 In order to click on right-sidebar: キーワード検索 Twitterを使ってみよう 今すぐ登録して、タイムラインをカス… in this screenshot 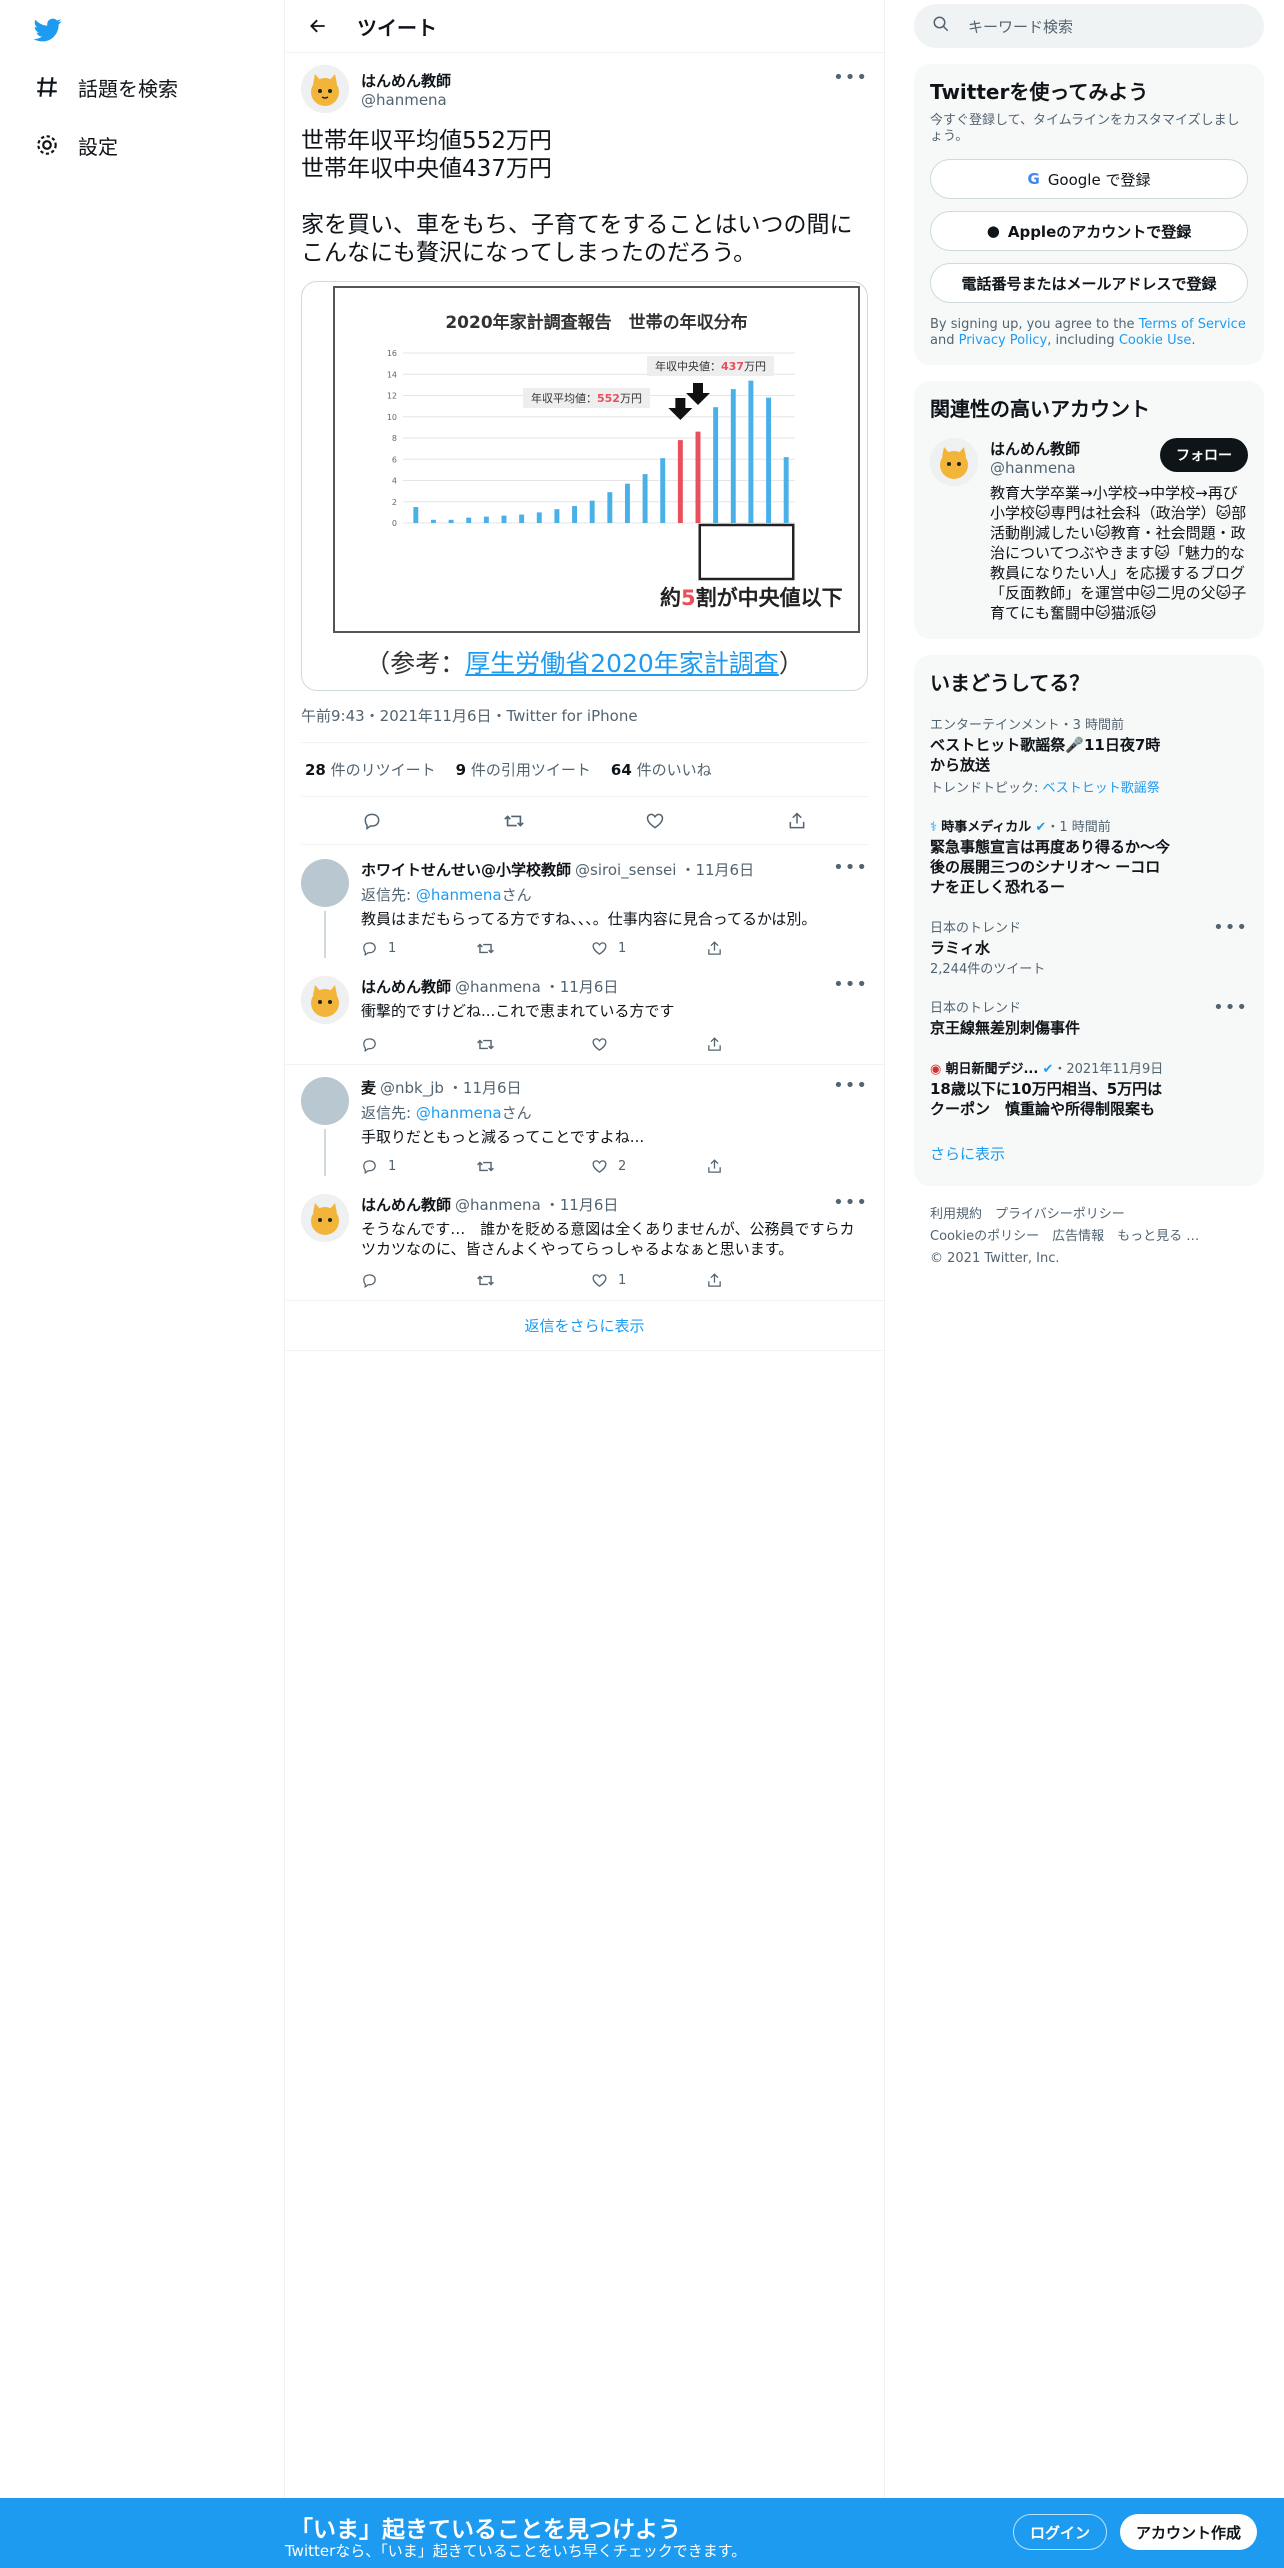, I will do `click(1089, 635)`.